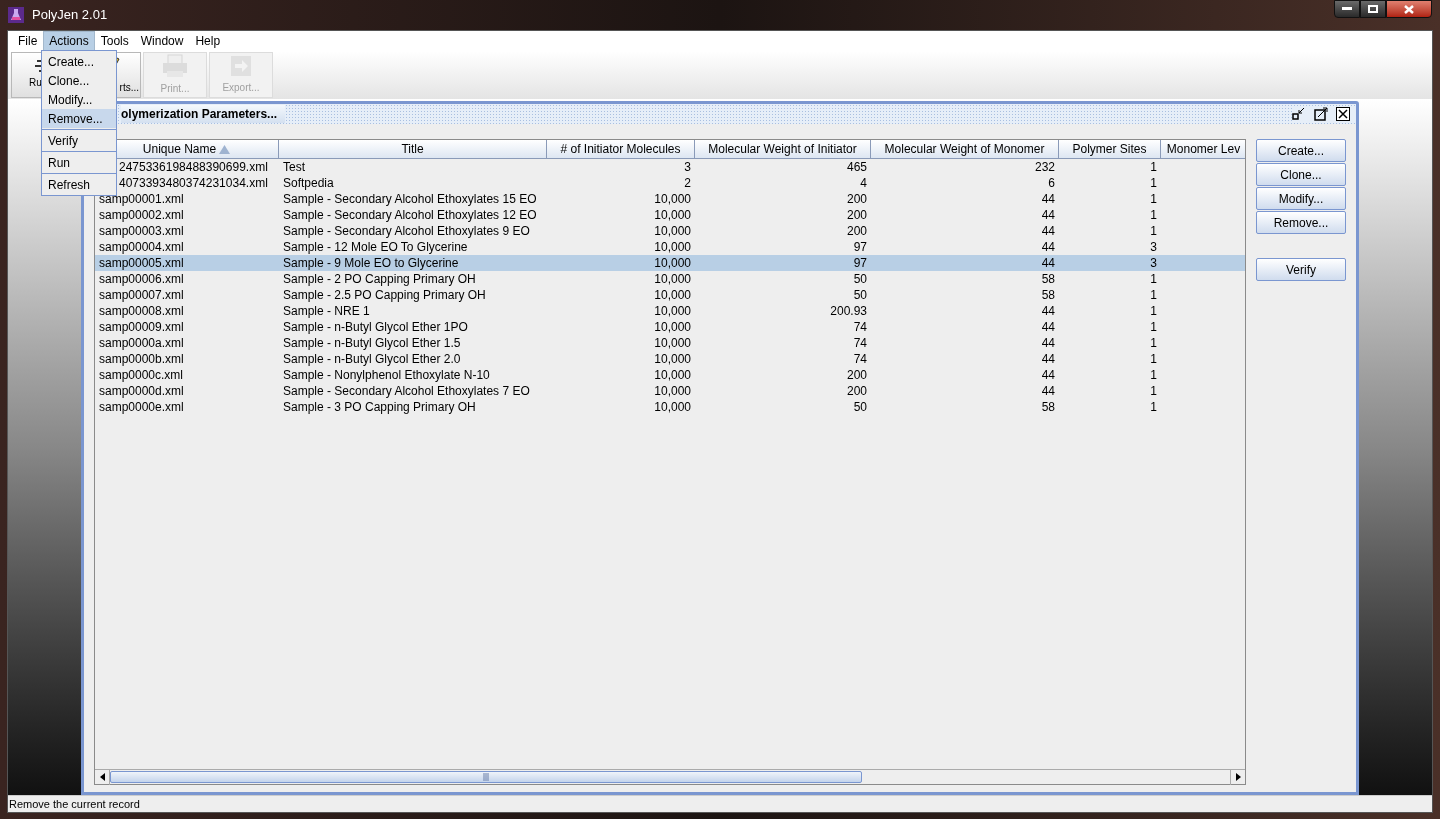 This screenshot has height=819, width=1440. What do you see at coordinates (141, 199) in the screenshot?
I see `table-cell-text: samp00001.xml` at bounding box center [141, 199].